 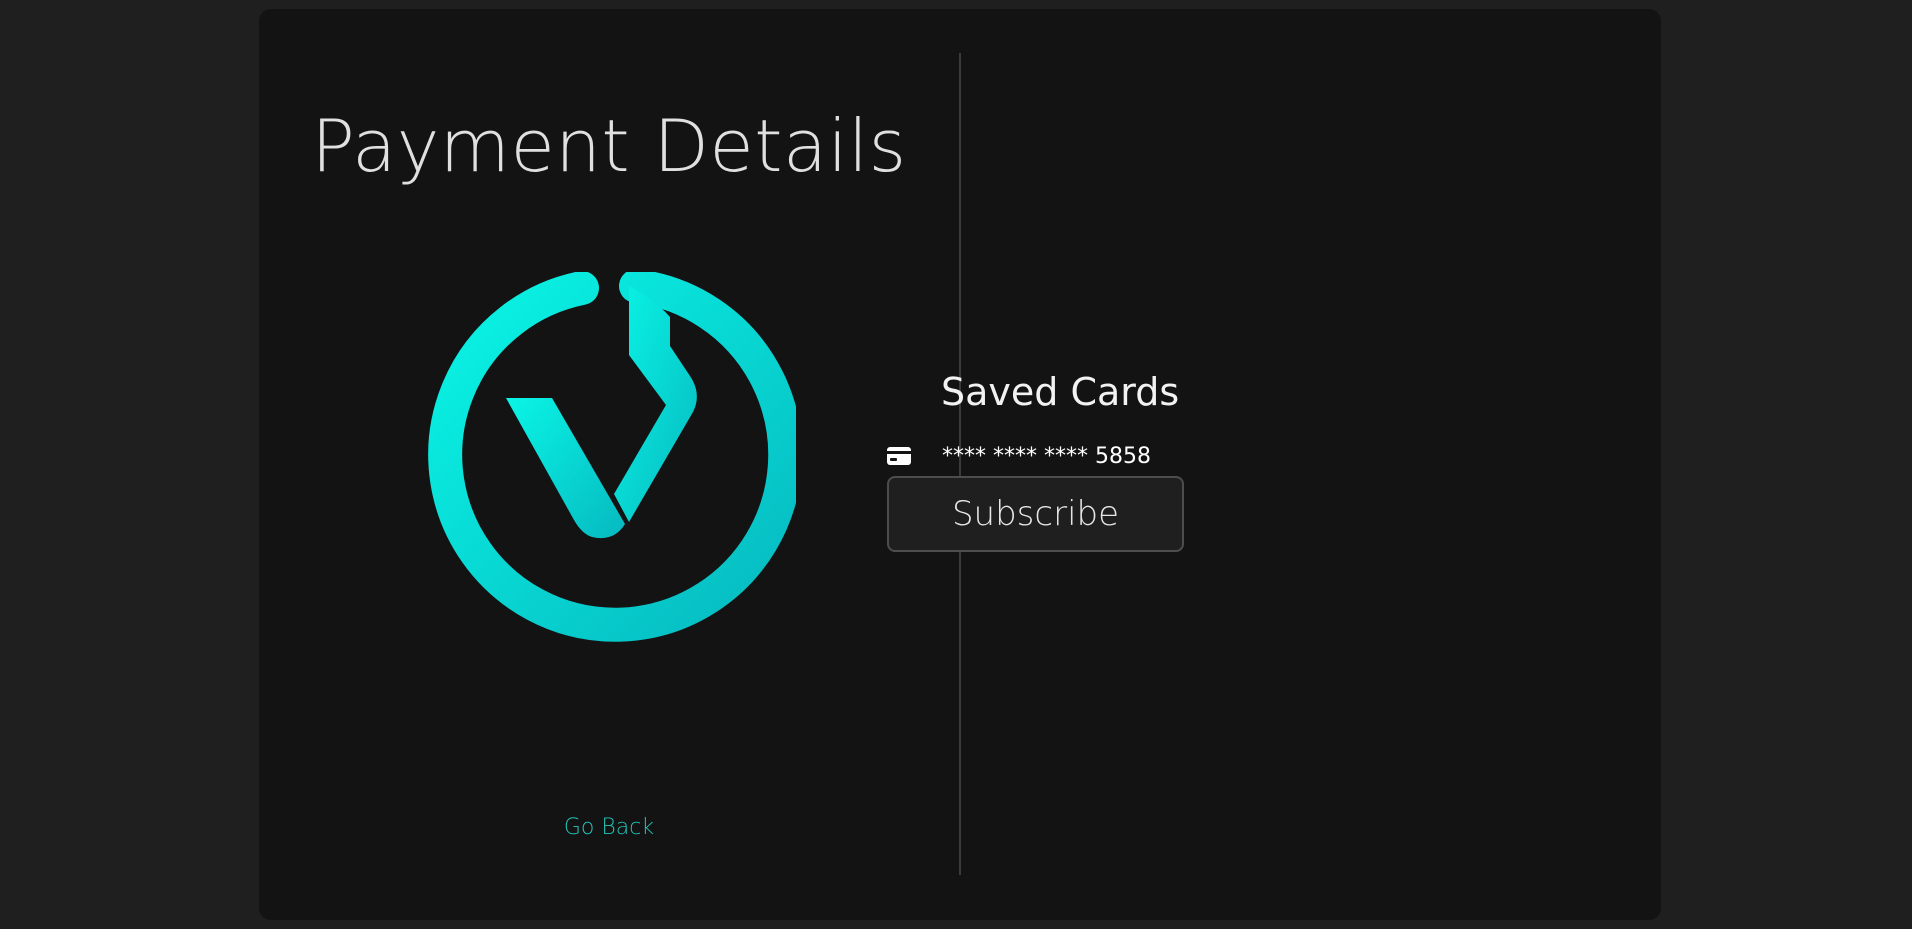 I want to click on subscribe-button: Subscribe, so click(x=1035, y=514).